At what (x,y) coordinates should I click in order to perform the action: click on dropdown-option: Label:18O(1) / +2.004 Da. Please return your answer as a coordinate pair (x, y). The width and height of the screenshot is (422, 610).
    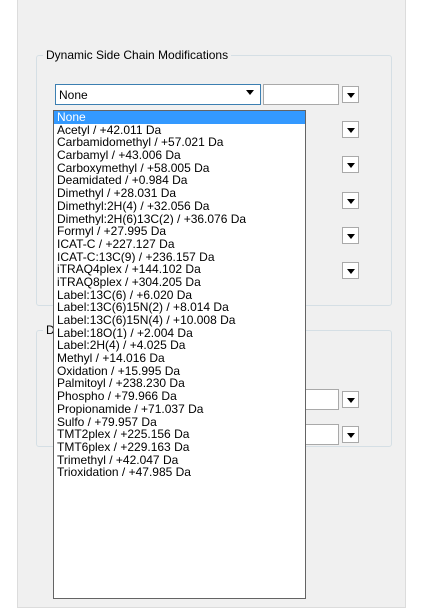
    Looking at the image, I should click on (179, 333).